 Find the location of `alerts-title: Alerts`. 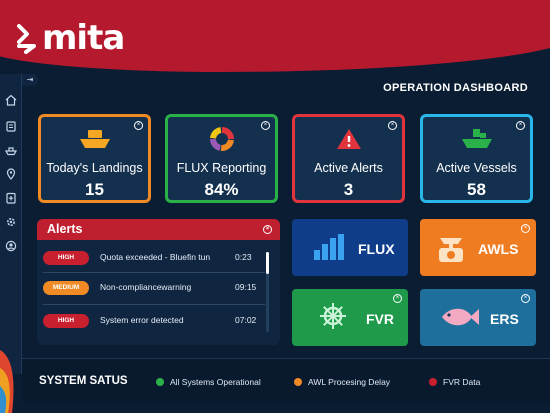

alerts-title: Alerts is located at coordinates (65, 229).